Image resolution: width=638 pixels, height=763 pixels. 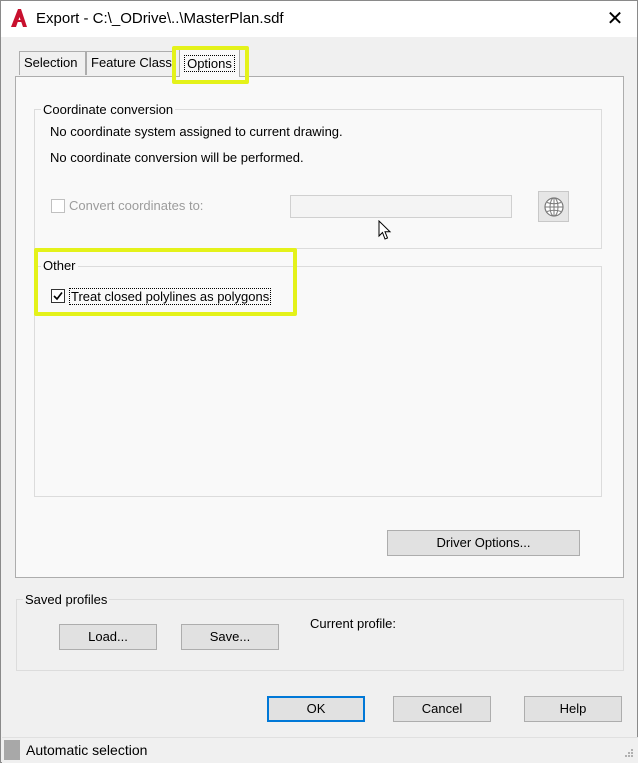 I want to click on other-group-highlight, so click(x=165, y=282).